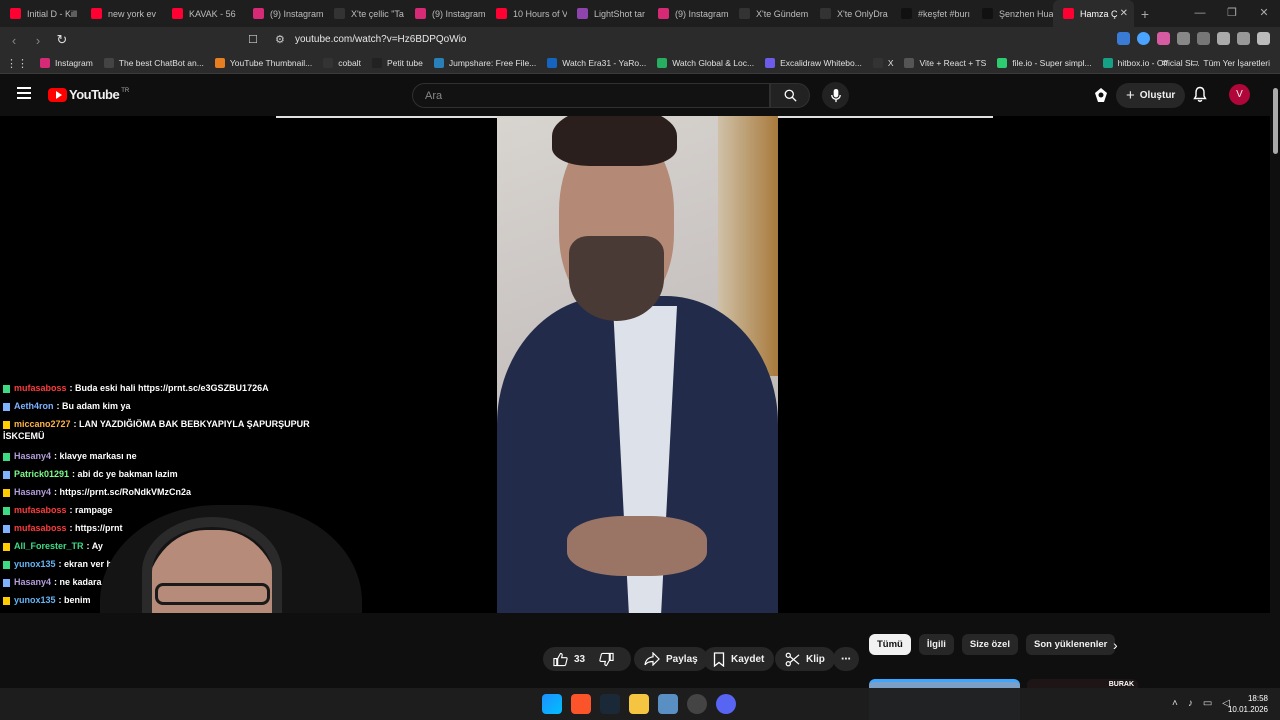 This screenshot has height=720, width=1280. Describe the element at coordinates (1239, 94) in the screenshot. I see `account-avatar: V` at that location.